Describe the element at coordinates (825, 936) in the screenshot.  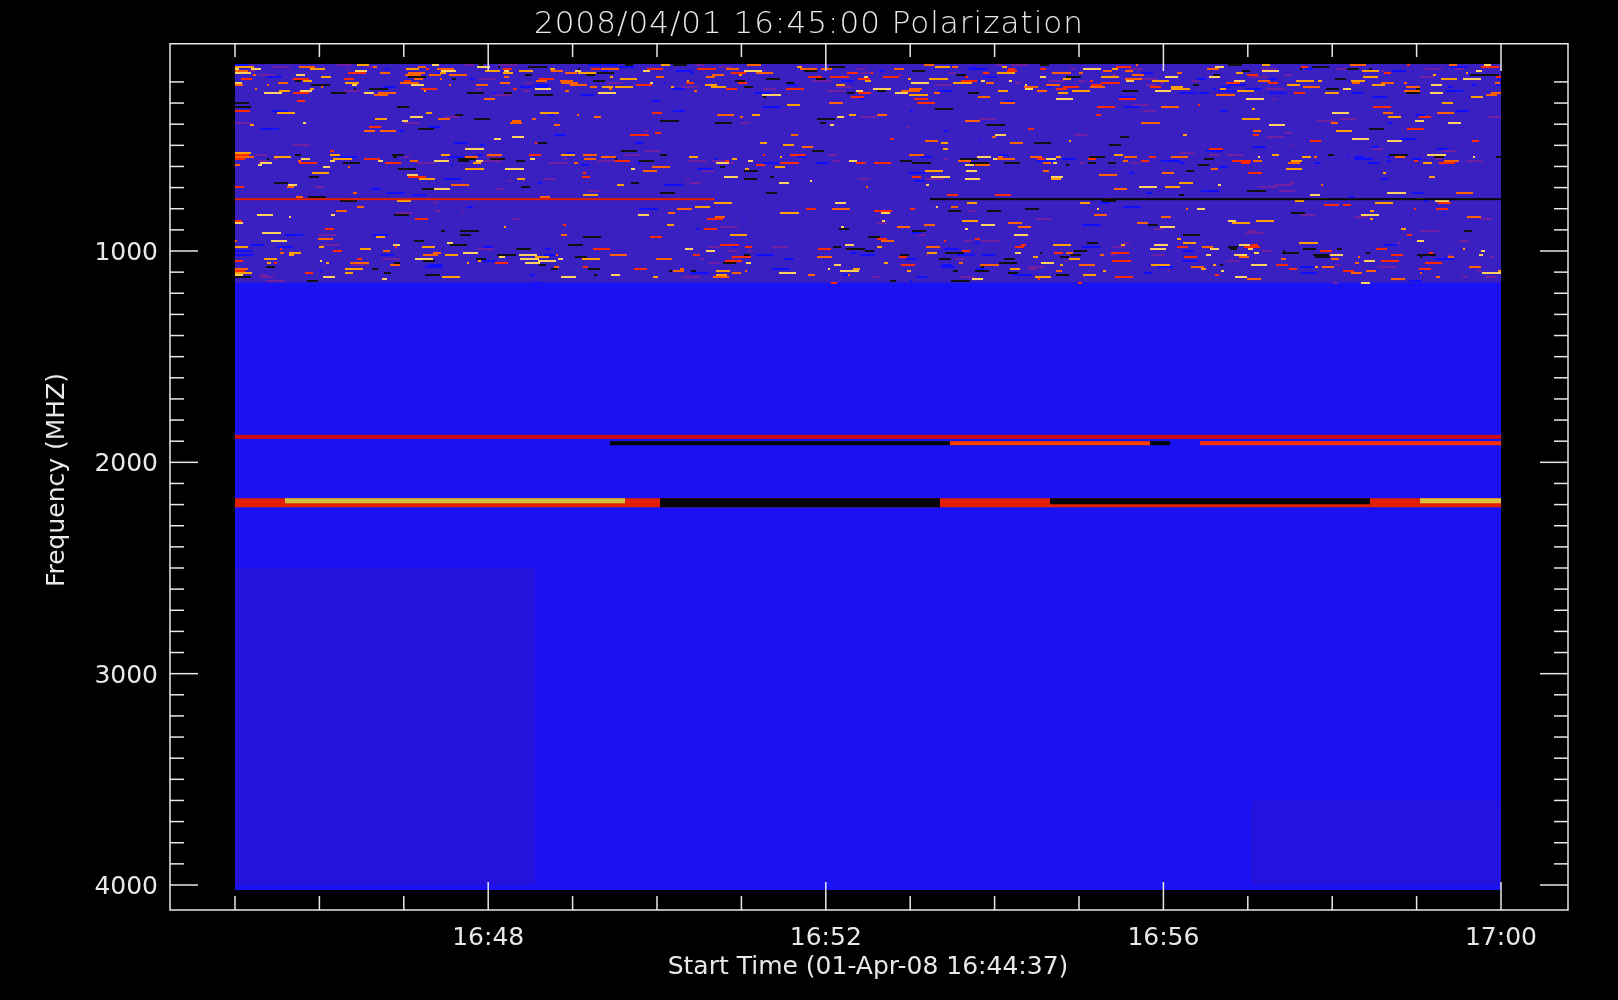
I see `x-tick-label: 16:52` at that location.